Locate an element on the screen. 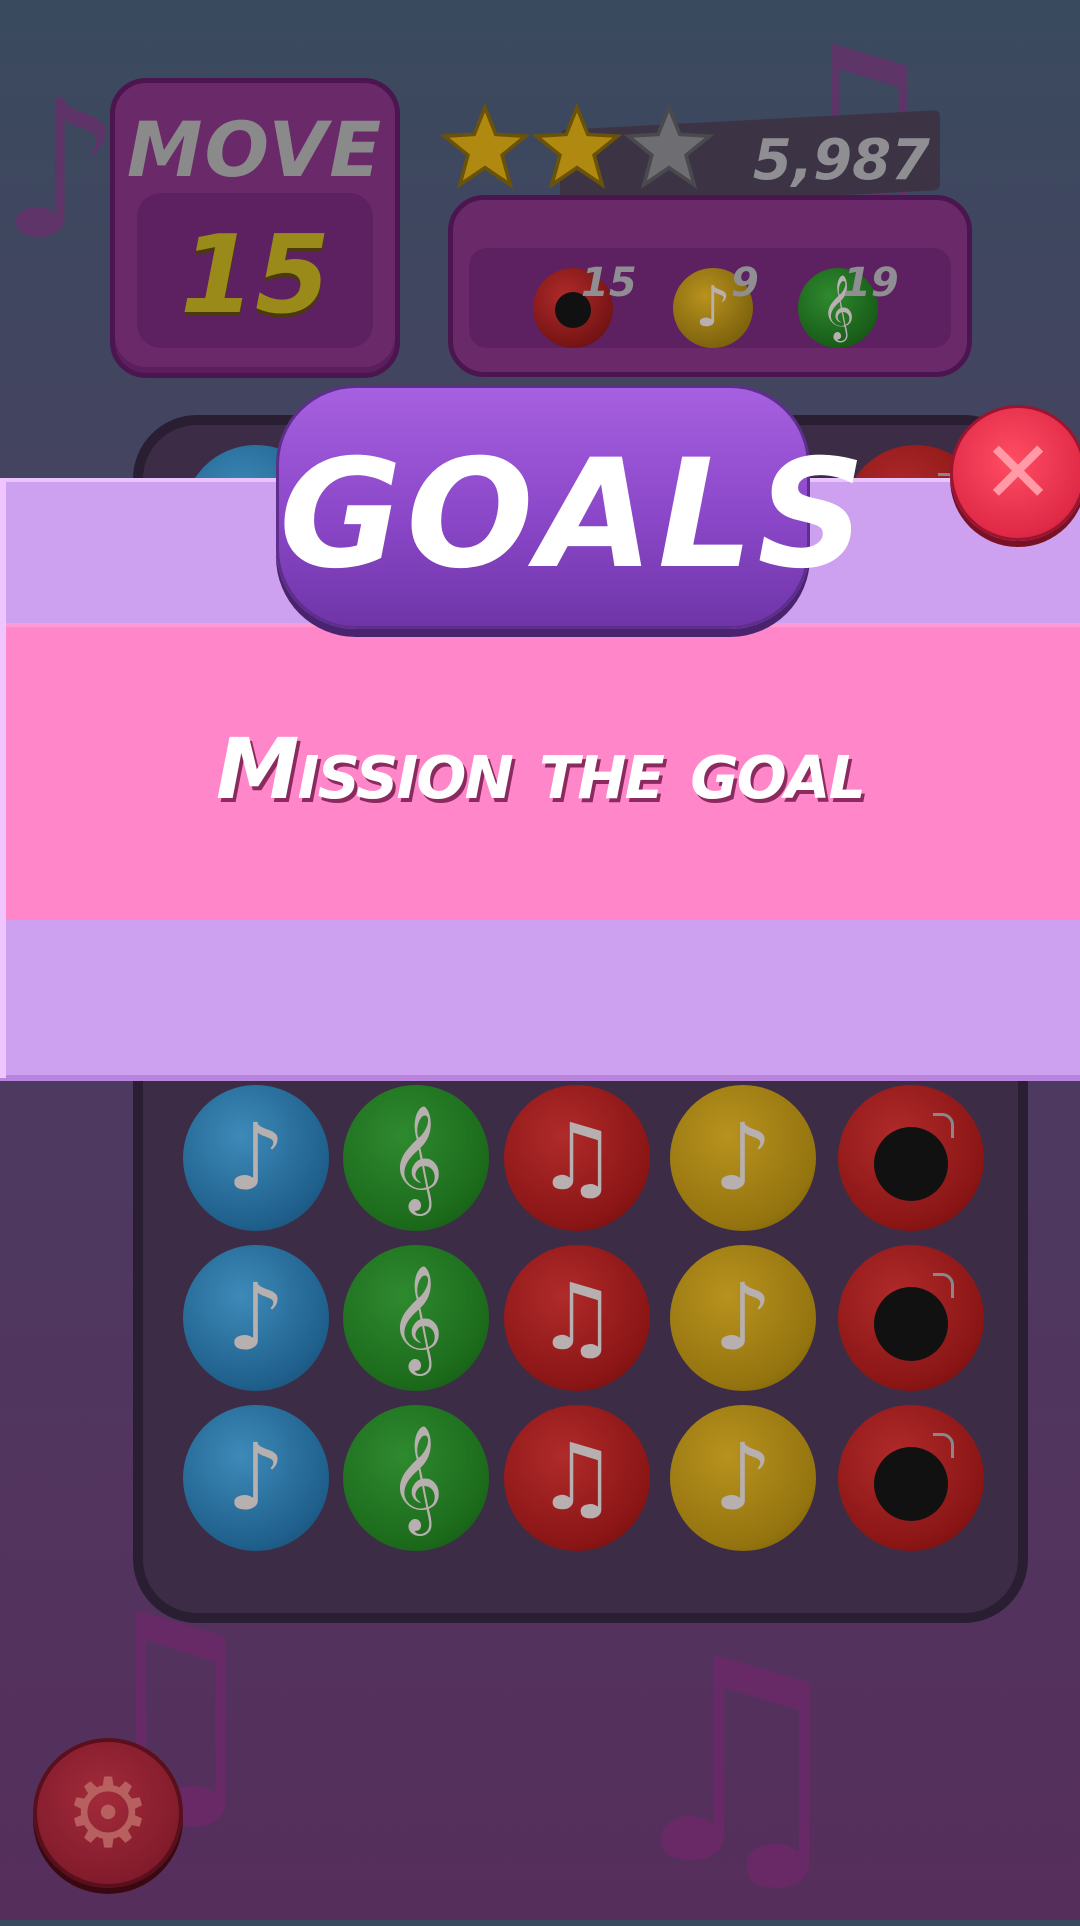 This screenshot has width=1080, height=1926. moves-counter-box: 15 is located at coordinates (255, 270).